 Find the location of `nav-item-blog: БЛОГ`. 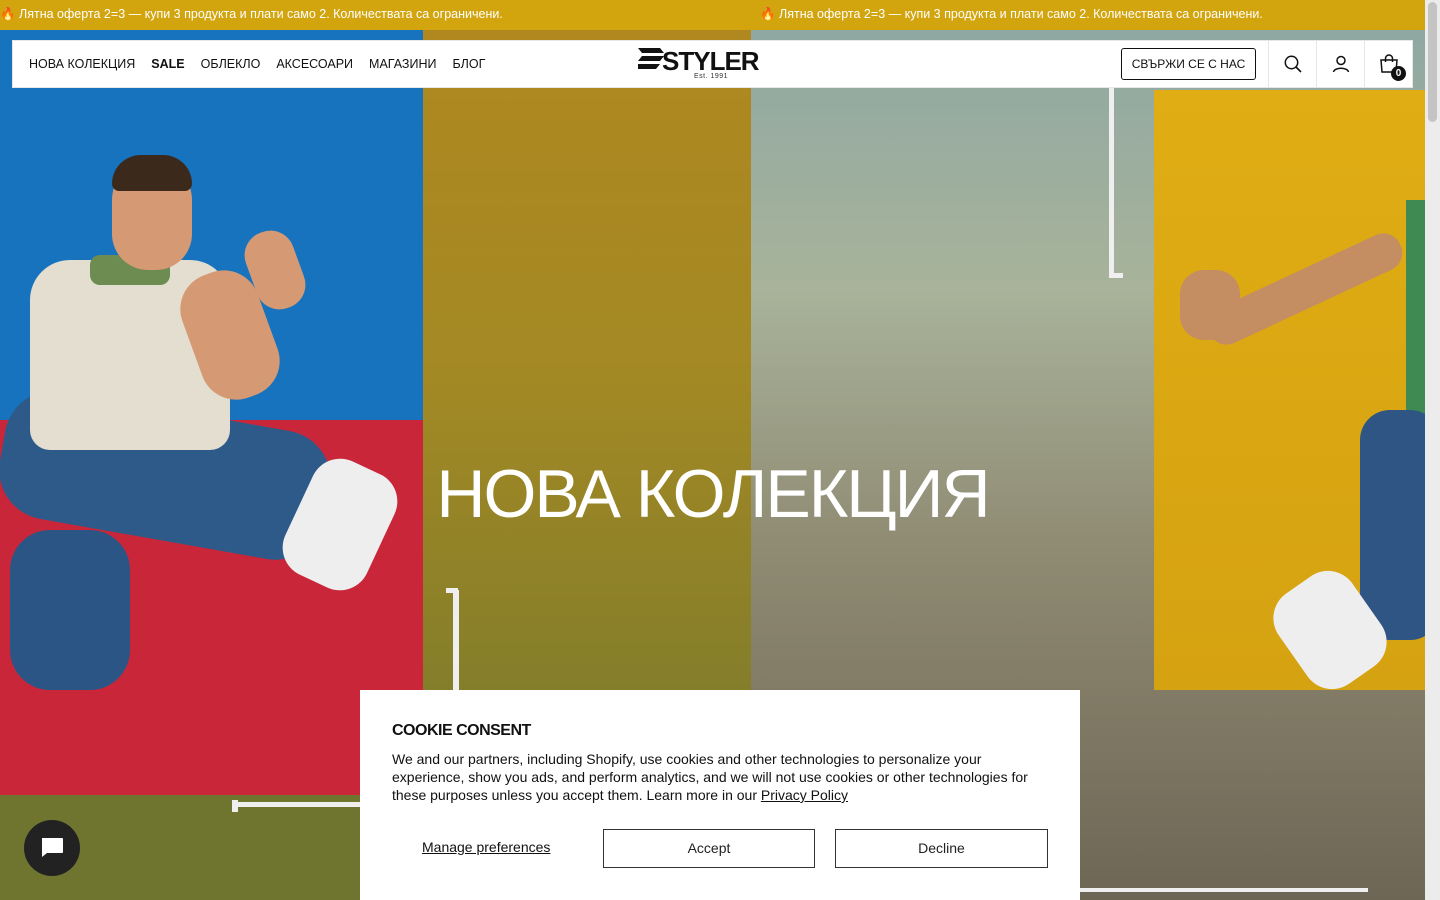

nav-item-blog: БЛОГ is located at coordinates (468, 64).